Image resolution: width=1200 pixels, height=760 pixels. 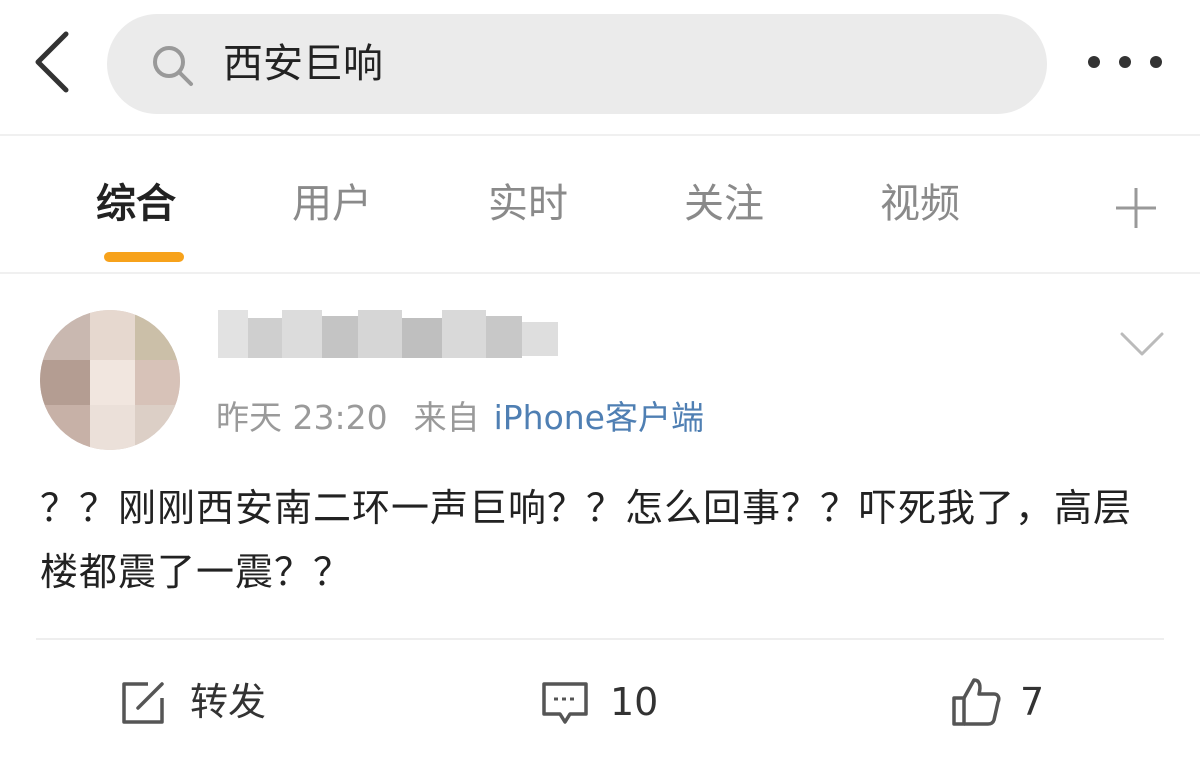 I want to click on tab-video: 视频, so click(x=920, y=204).